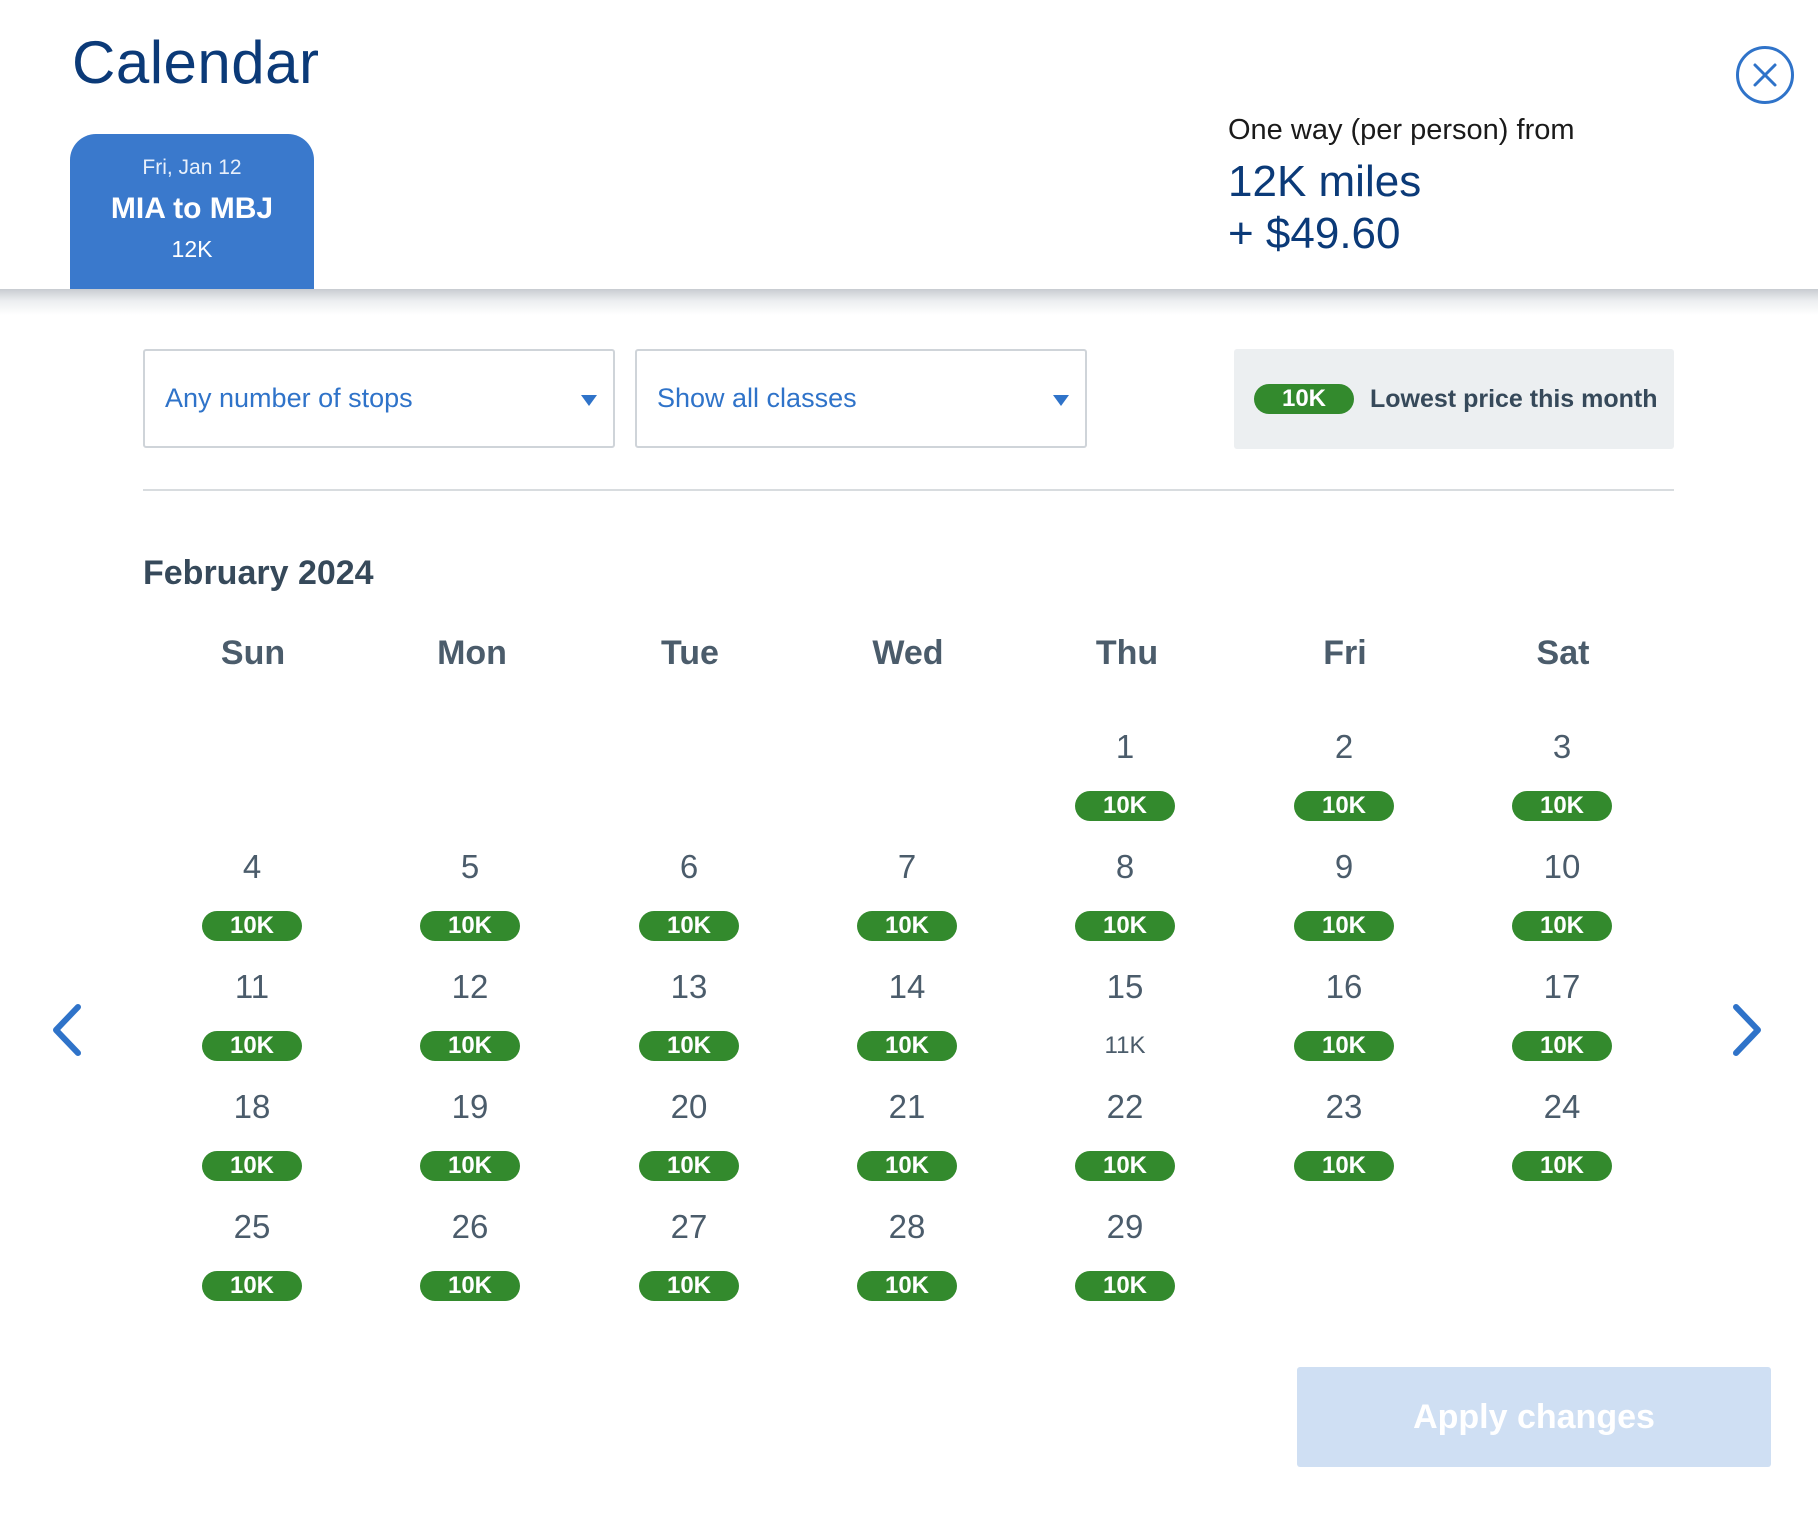 The height and width of the screenshot is (1522, 1818). I want to click on day-number: 29, so click(1125, 1226).